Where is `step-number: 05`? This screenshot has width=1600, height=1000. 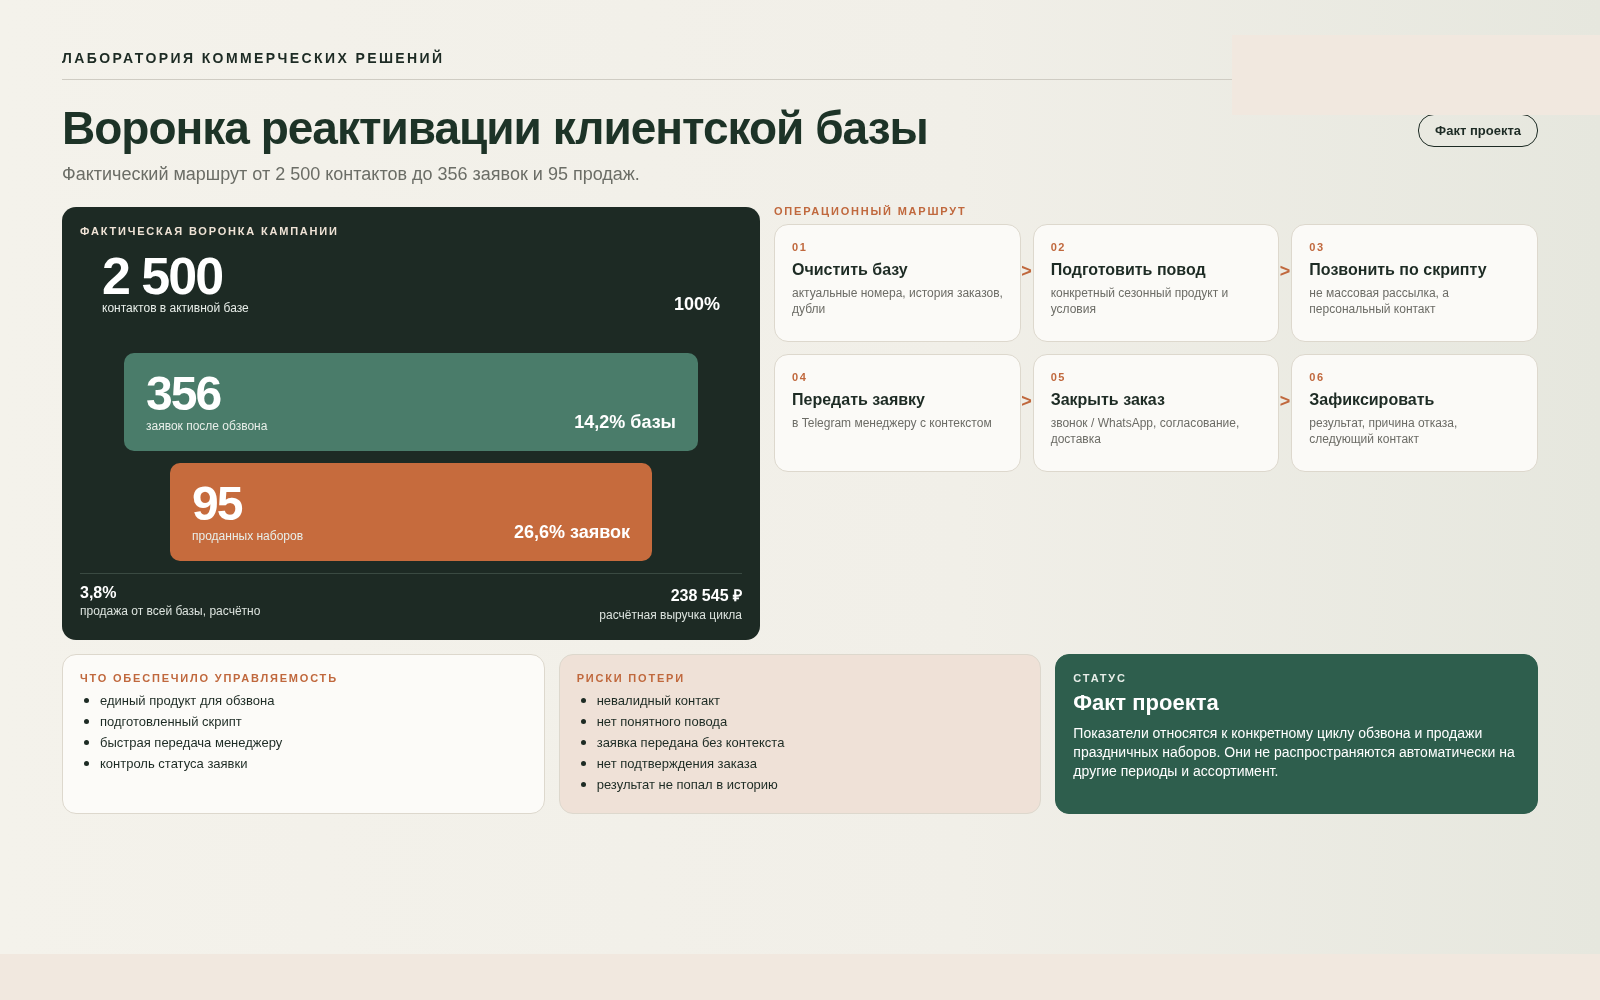 step-number: 05 is located at coordinates (1059, 377).